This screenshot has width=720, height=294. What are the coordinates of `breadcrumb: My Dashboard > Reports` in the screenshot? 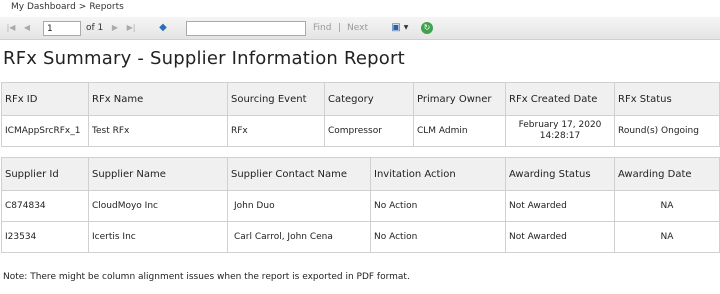 It's located at (69, 7).